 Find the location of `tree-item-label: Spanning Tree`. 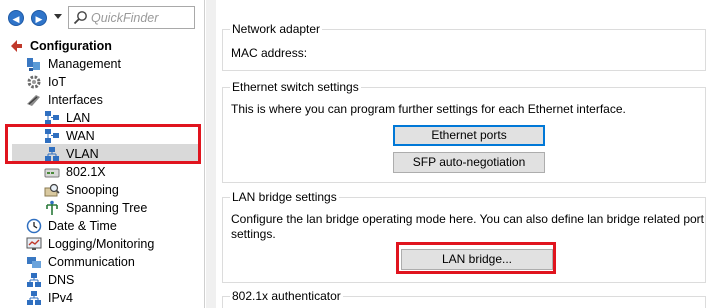

tree-item-label: Spanning Tree is located at coordinates (107, 208).